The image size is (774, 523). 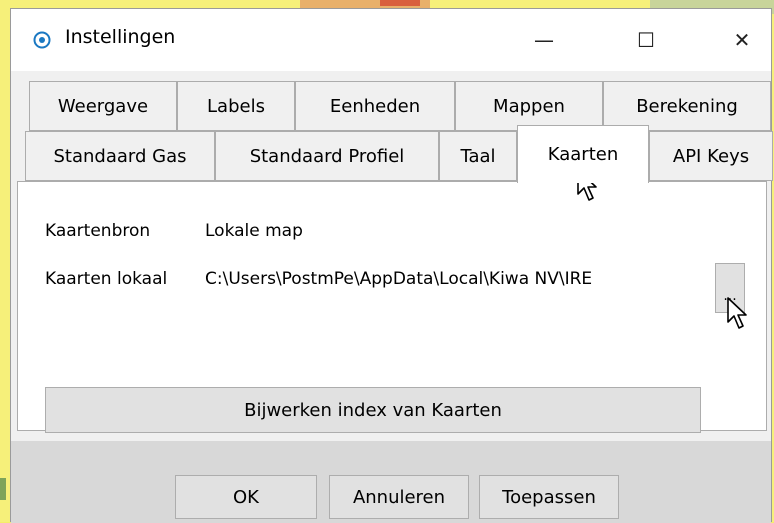 What do you see at coordinates (254, 231) in the screenshot?
I see `kaartenbron-value: Lokale map` at bounding box center [254, 231].